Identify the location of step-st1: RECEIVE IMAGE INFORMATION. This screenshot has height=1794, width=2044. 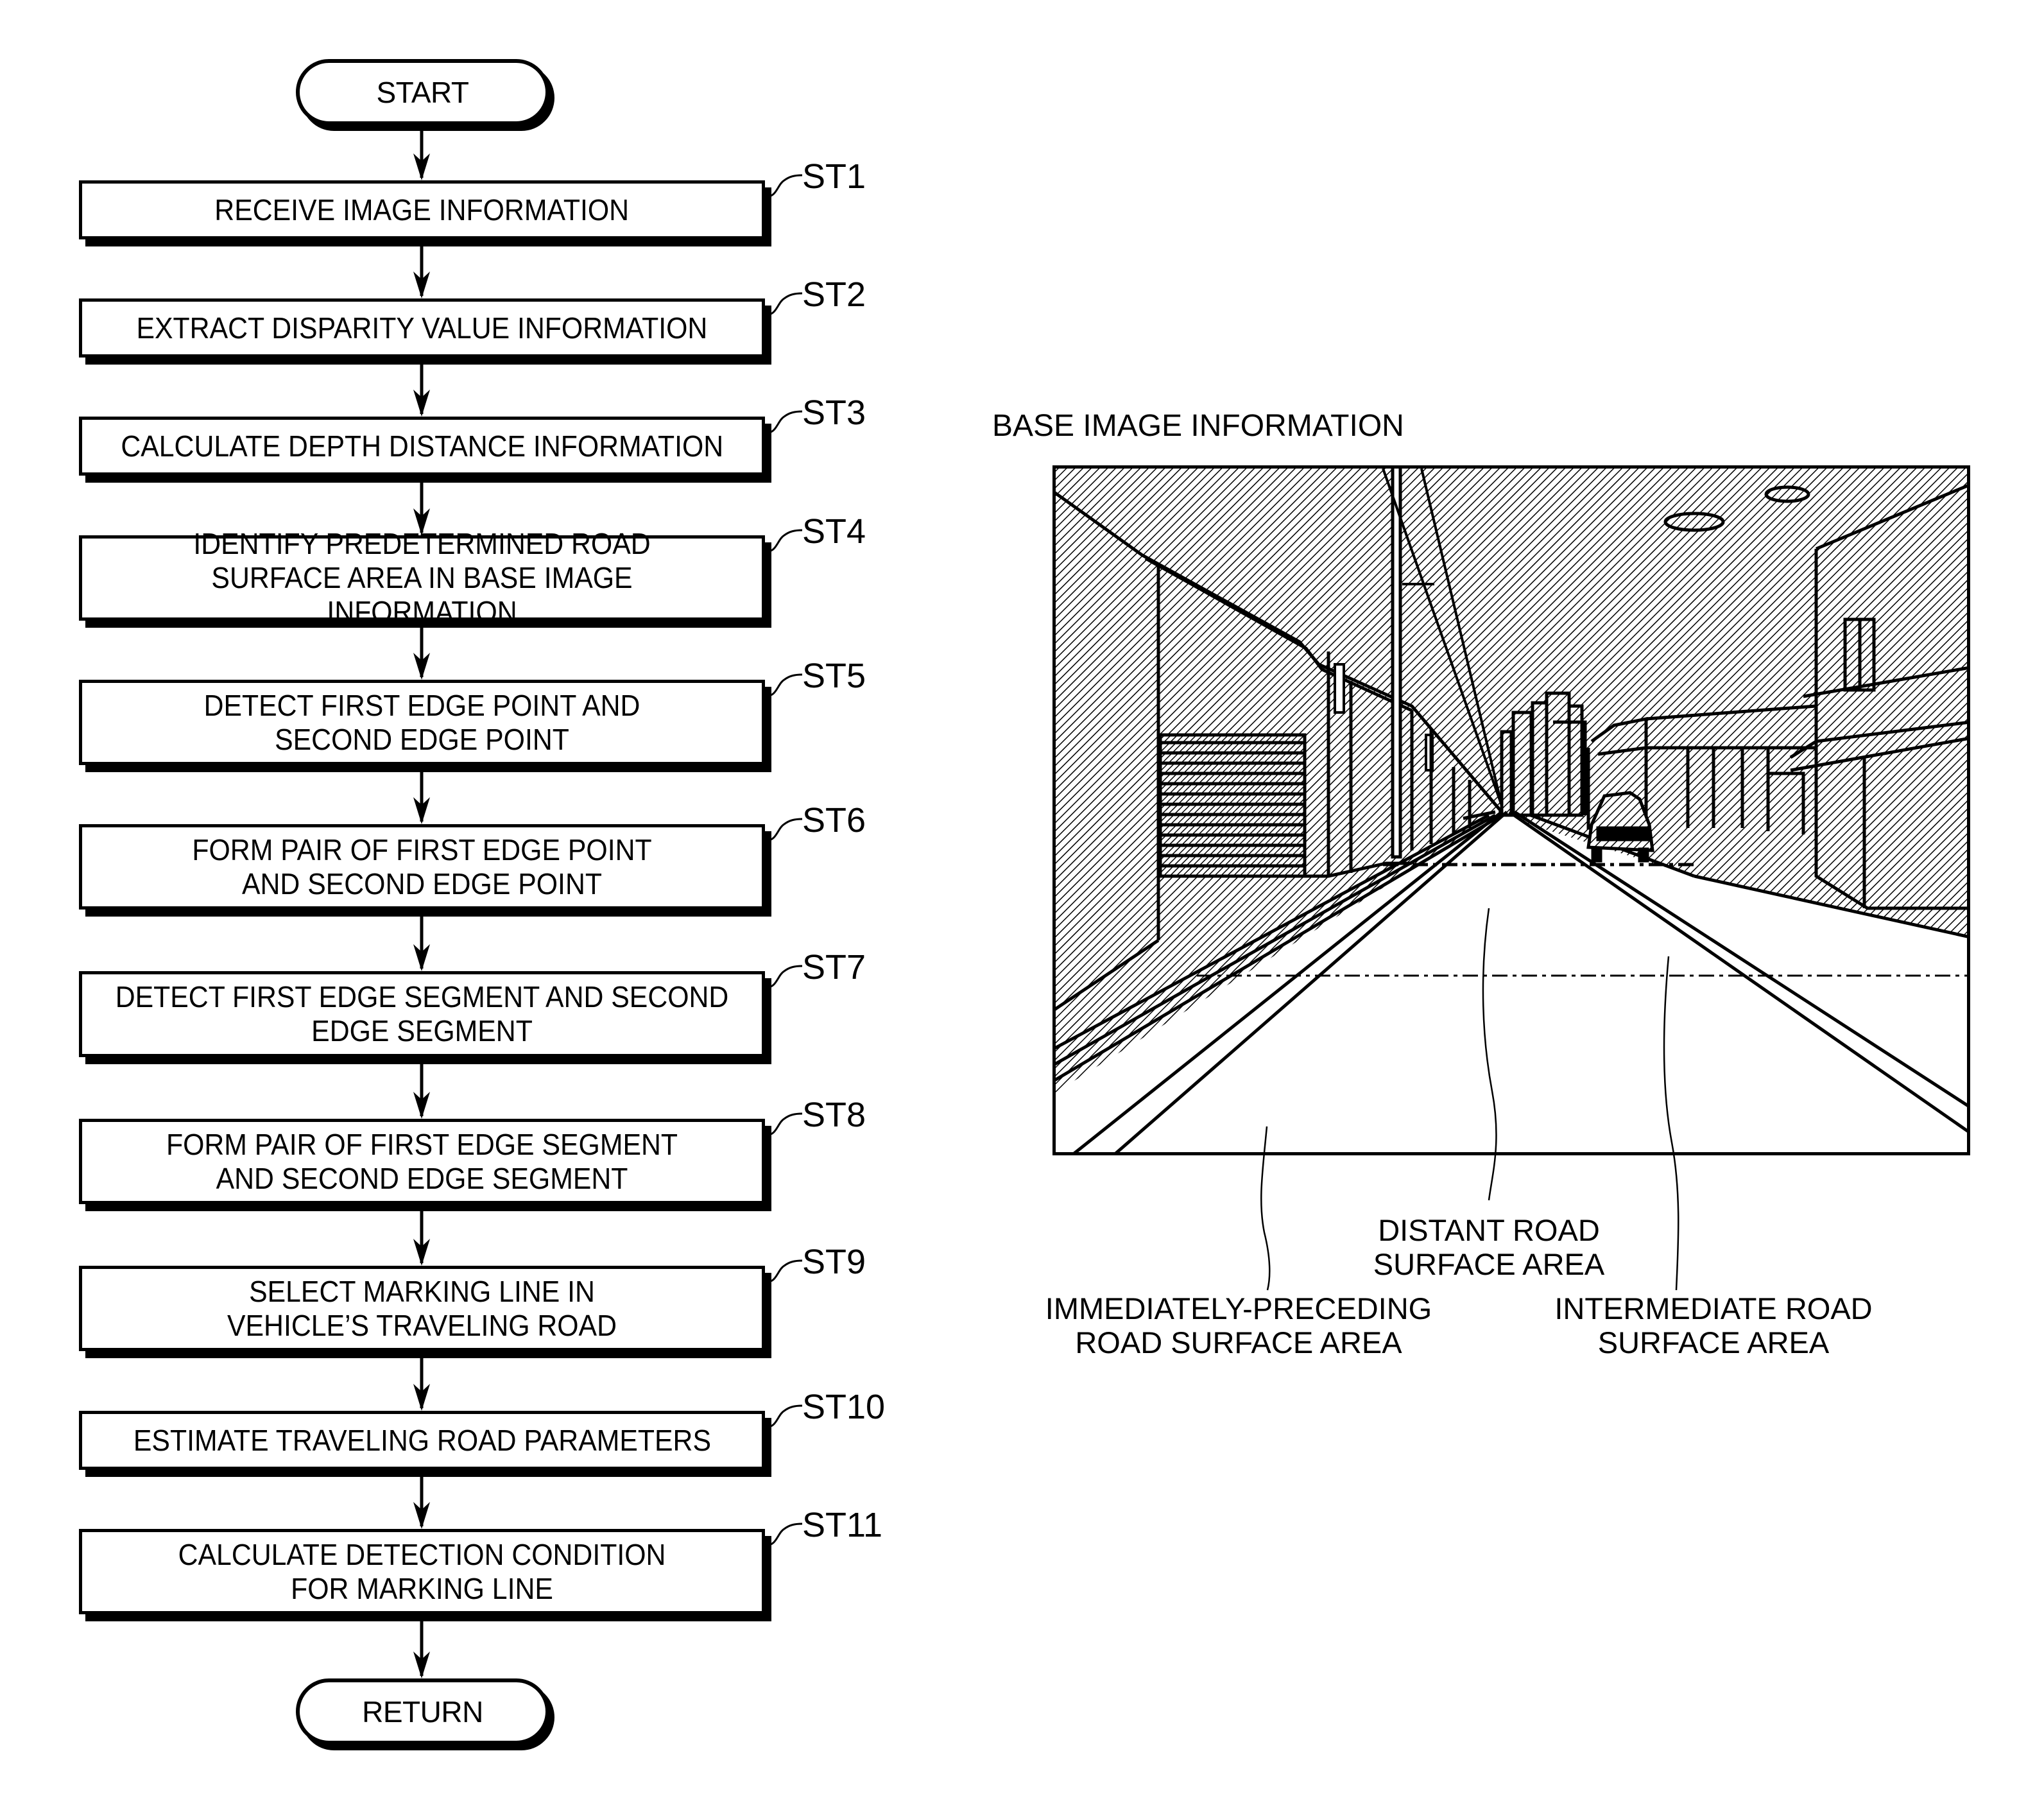
(422, 209).